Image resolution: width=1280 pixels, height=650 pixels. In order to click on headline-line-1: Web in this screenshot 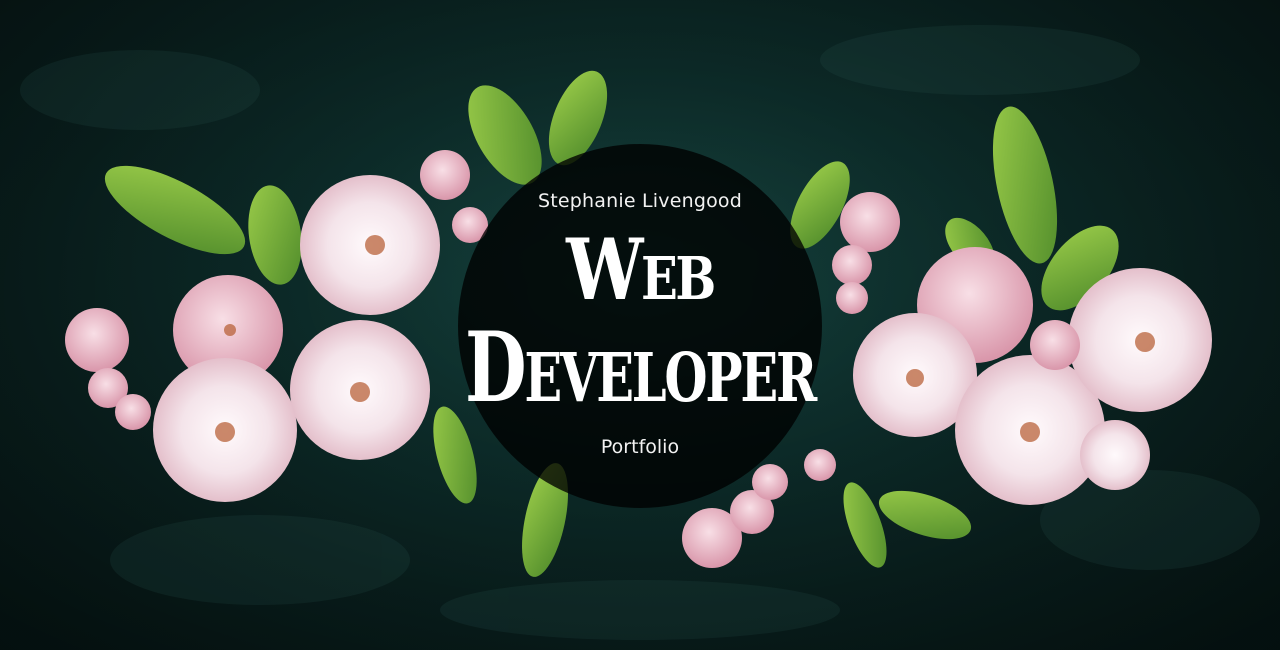, I will do `click(641, 269)`.